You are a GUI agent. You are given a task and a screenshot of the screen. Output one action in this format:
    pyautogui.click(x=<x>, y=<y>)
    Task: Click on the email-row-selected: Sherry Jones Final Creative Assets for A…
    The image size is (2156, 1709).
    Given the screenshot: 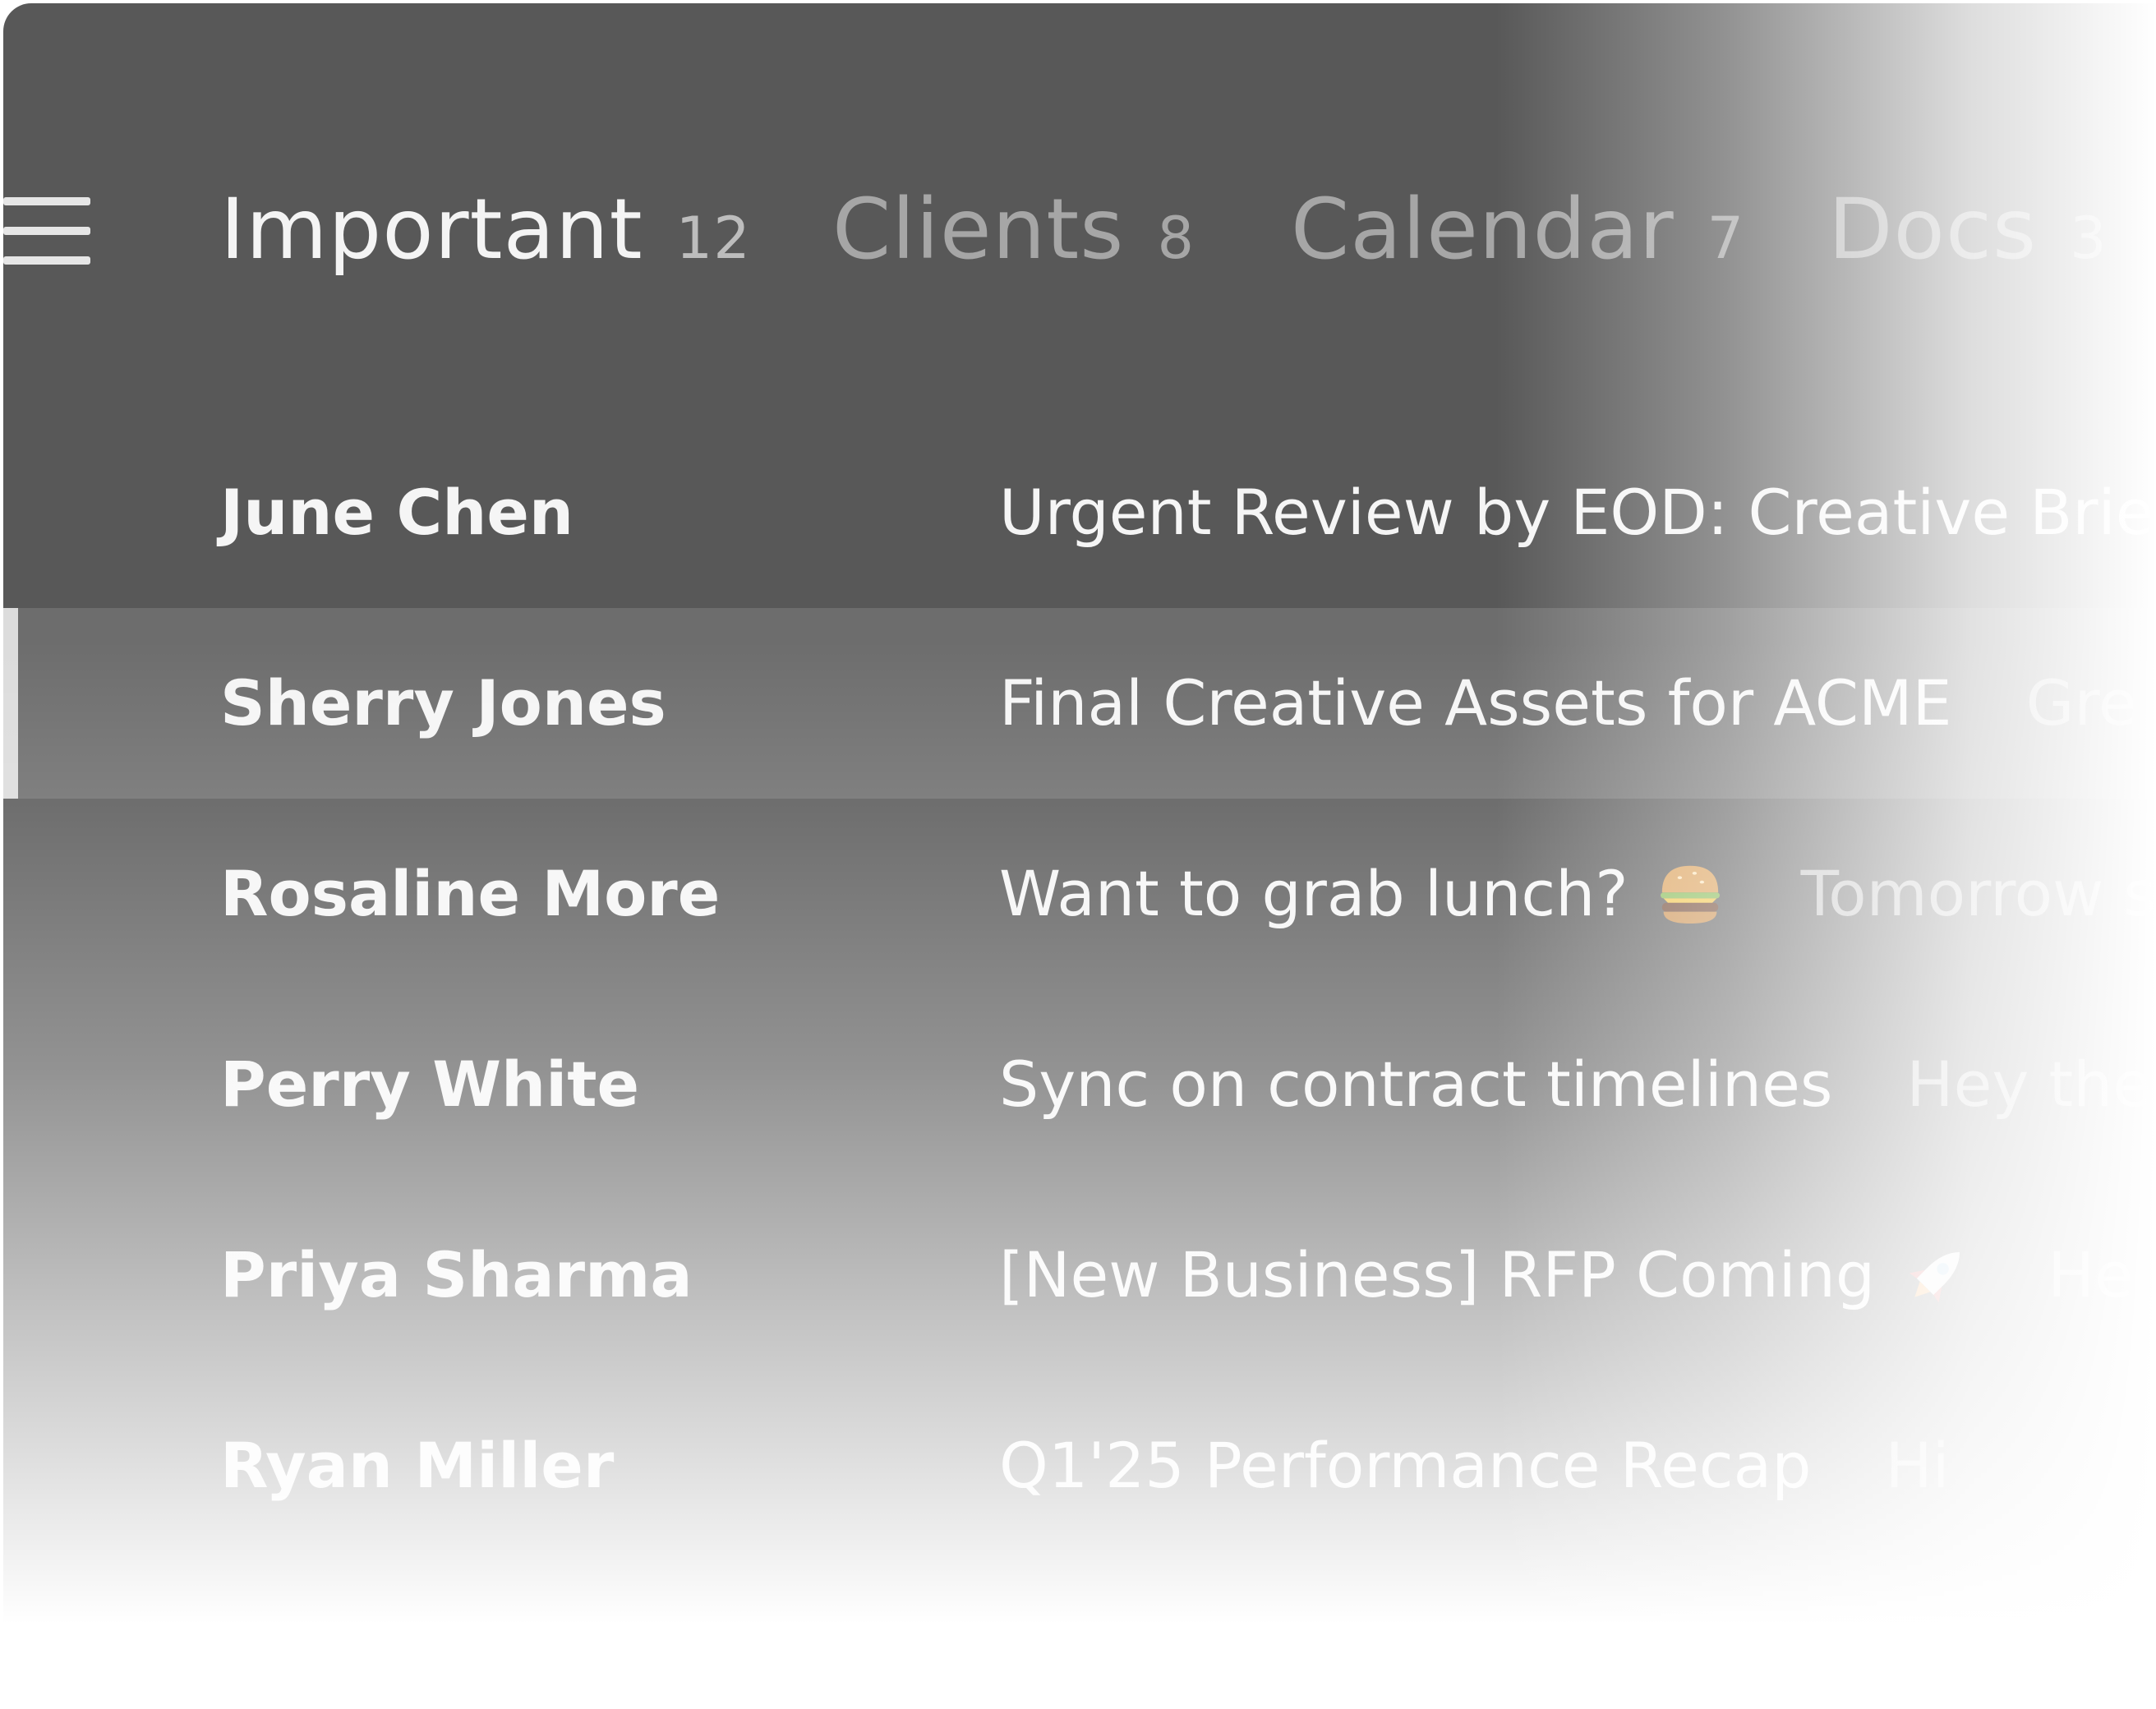 What is the action you would take?
    pyautogui.click(x=1079, y=703)
    